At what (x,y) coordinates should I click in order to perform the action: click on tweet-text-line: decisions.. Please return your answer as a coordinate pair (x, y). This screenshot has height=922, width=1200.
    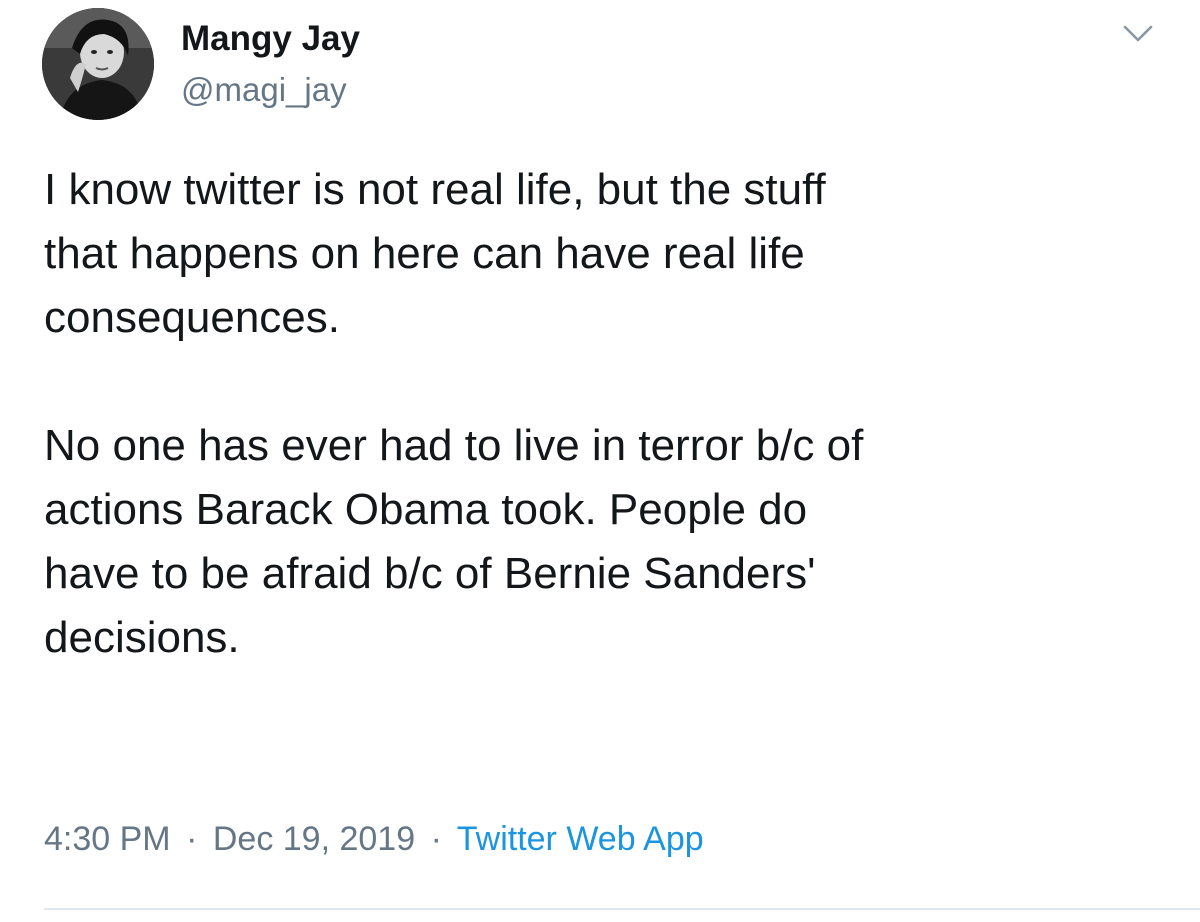
    Looking at the image, I should click on (142, 637).